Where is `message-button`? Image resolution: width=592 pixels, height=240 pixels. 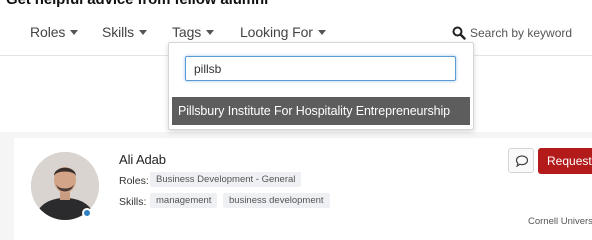
message-button is located at coordinates (521, 160).